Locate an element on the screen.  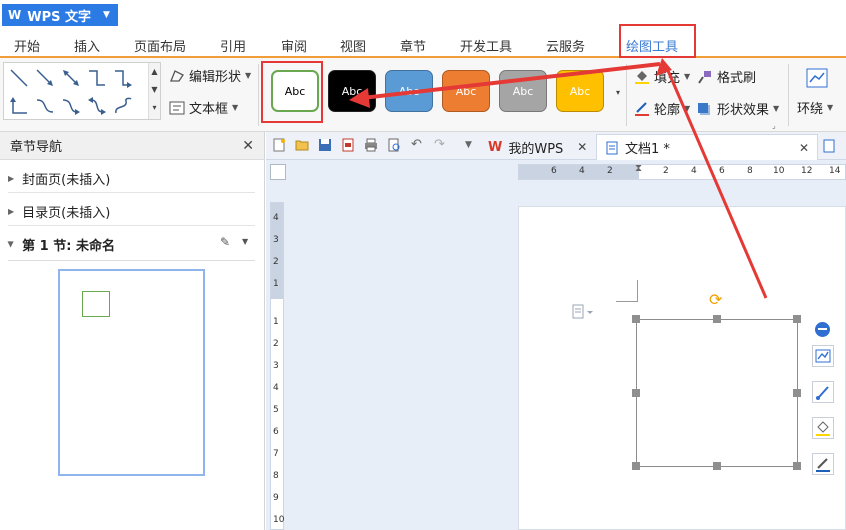
line-shape-icon is located at coordinates (19, 78).